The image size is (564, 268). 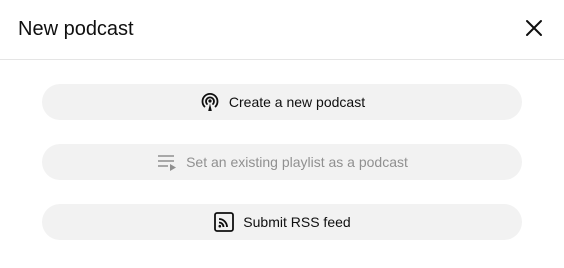 I want to click on close-icon, so click(x=534, y=28).